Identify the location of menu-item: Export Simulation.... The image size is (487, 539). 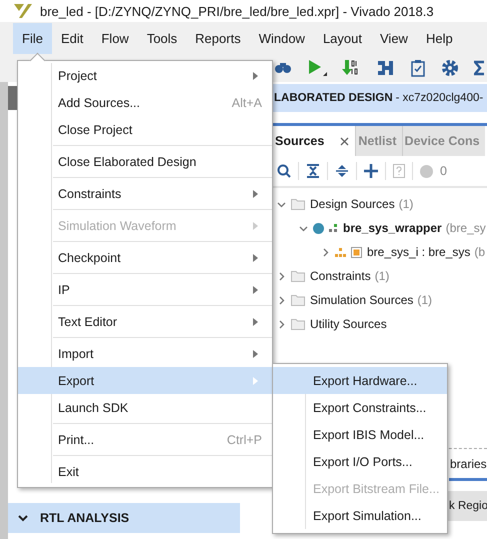
(360, 515).